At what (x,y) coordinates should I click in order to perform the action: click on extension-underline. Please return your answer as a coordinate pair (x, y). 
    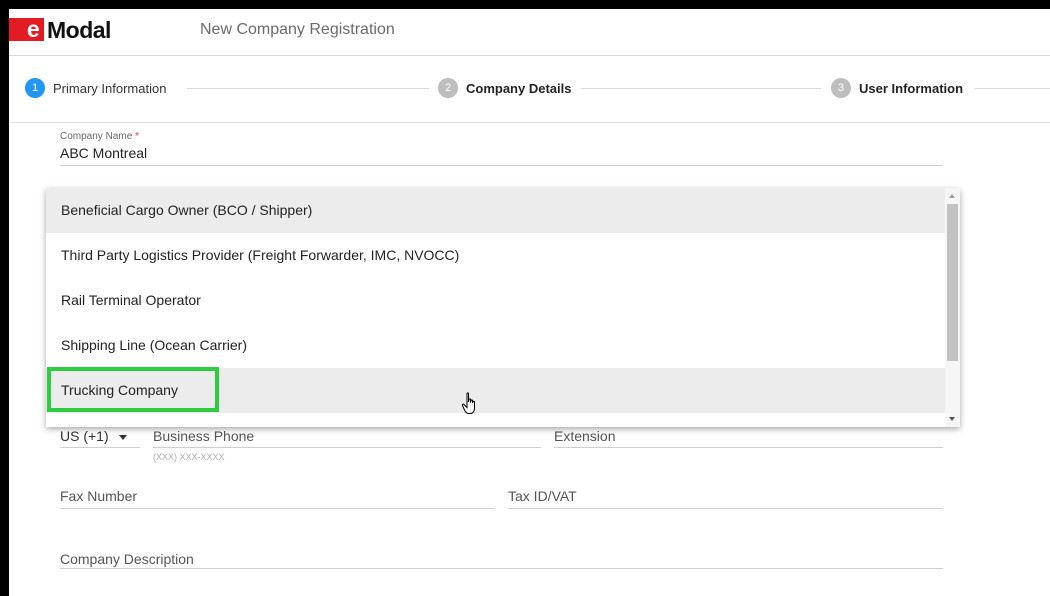
    Looking at the image, I should click on (748, 447).